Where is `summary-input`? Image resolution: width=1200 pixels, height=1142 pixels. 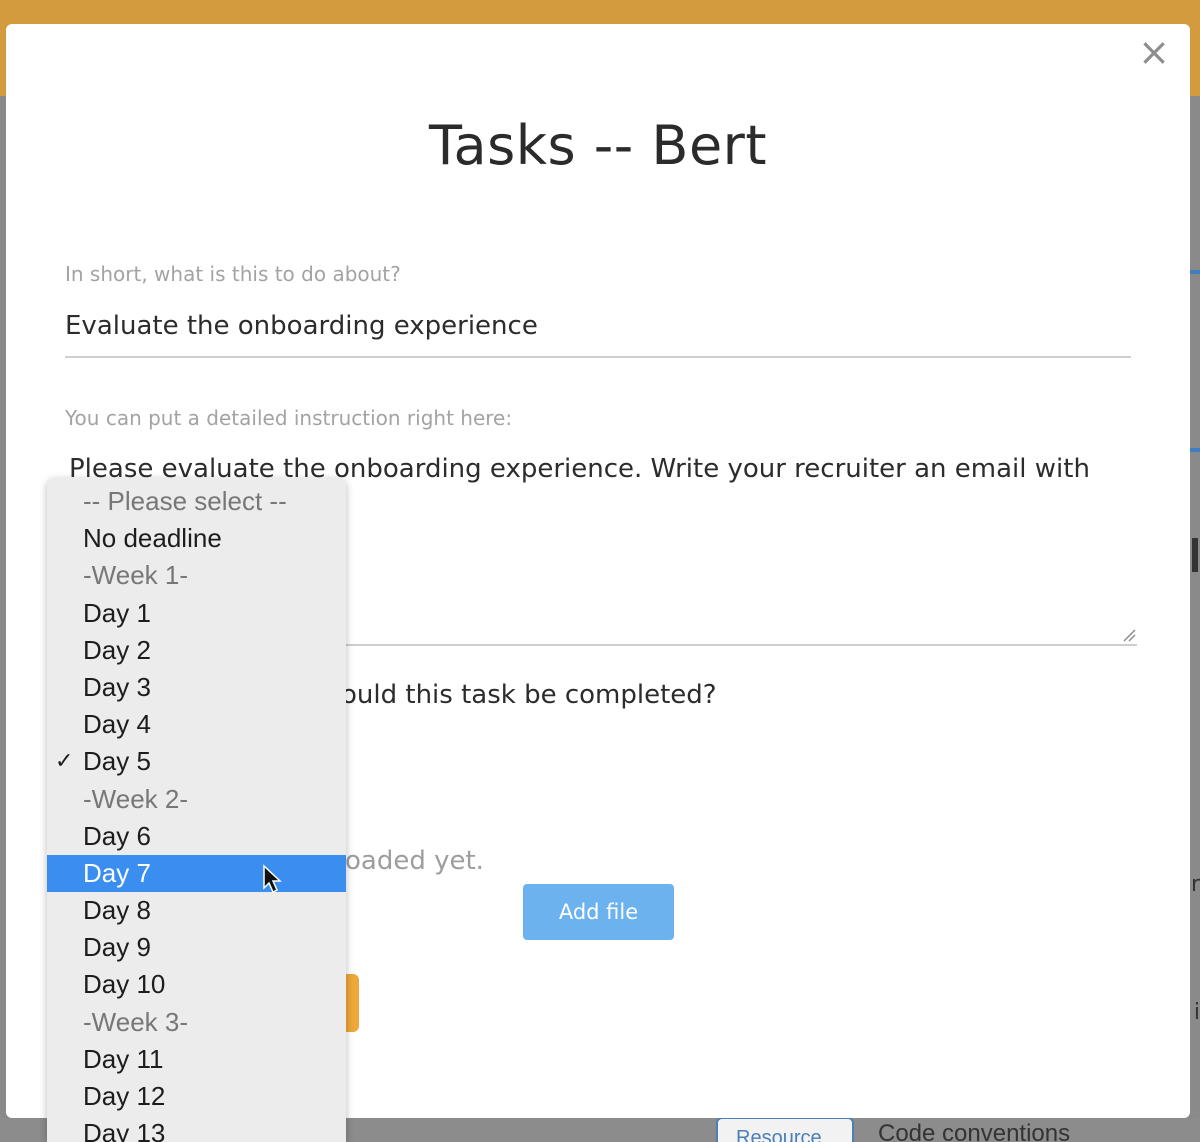
summary-input is located at coordinates (598, 327).